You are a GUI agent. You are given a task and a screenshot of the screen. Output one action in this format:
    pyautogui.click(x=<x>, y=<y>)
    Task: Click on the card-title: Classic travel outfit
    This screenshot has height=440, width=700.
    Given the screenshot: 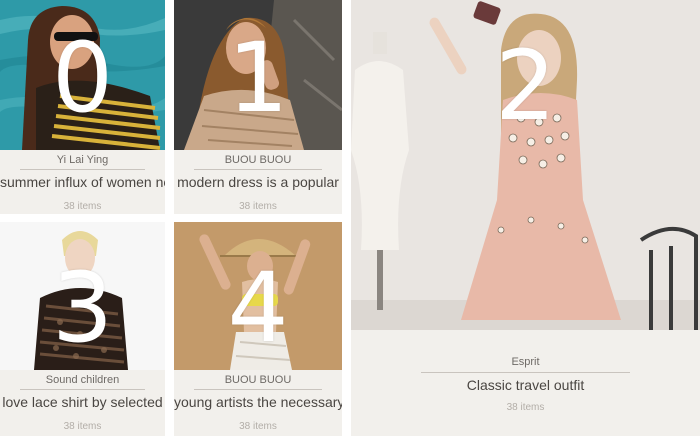 What is the action you would take?
    pyautogui.click(x=525, y=385)
    